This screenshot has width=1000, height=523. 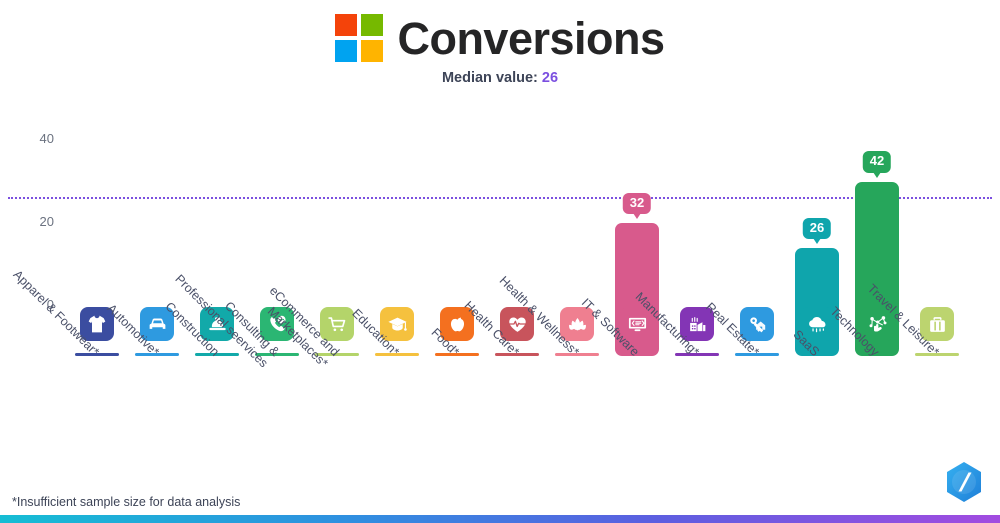 What do you see at coordinates (637, 324) in the screenshot?
I see `monitor-code-icon` at bounding box center [637, 324].